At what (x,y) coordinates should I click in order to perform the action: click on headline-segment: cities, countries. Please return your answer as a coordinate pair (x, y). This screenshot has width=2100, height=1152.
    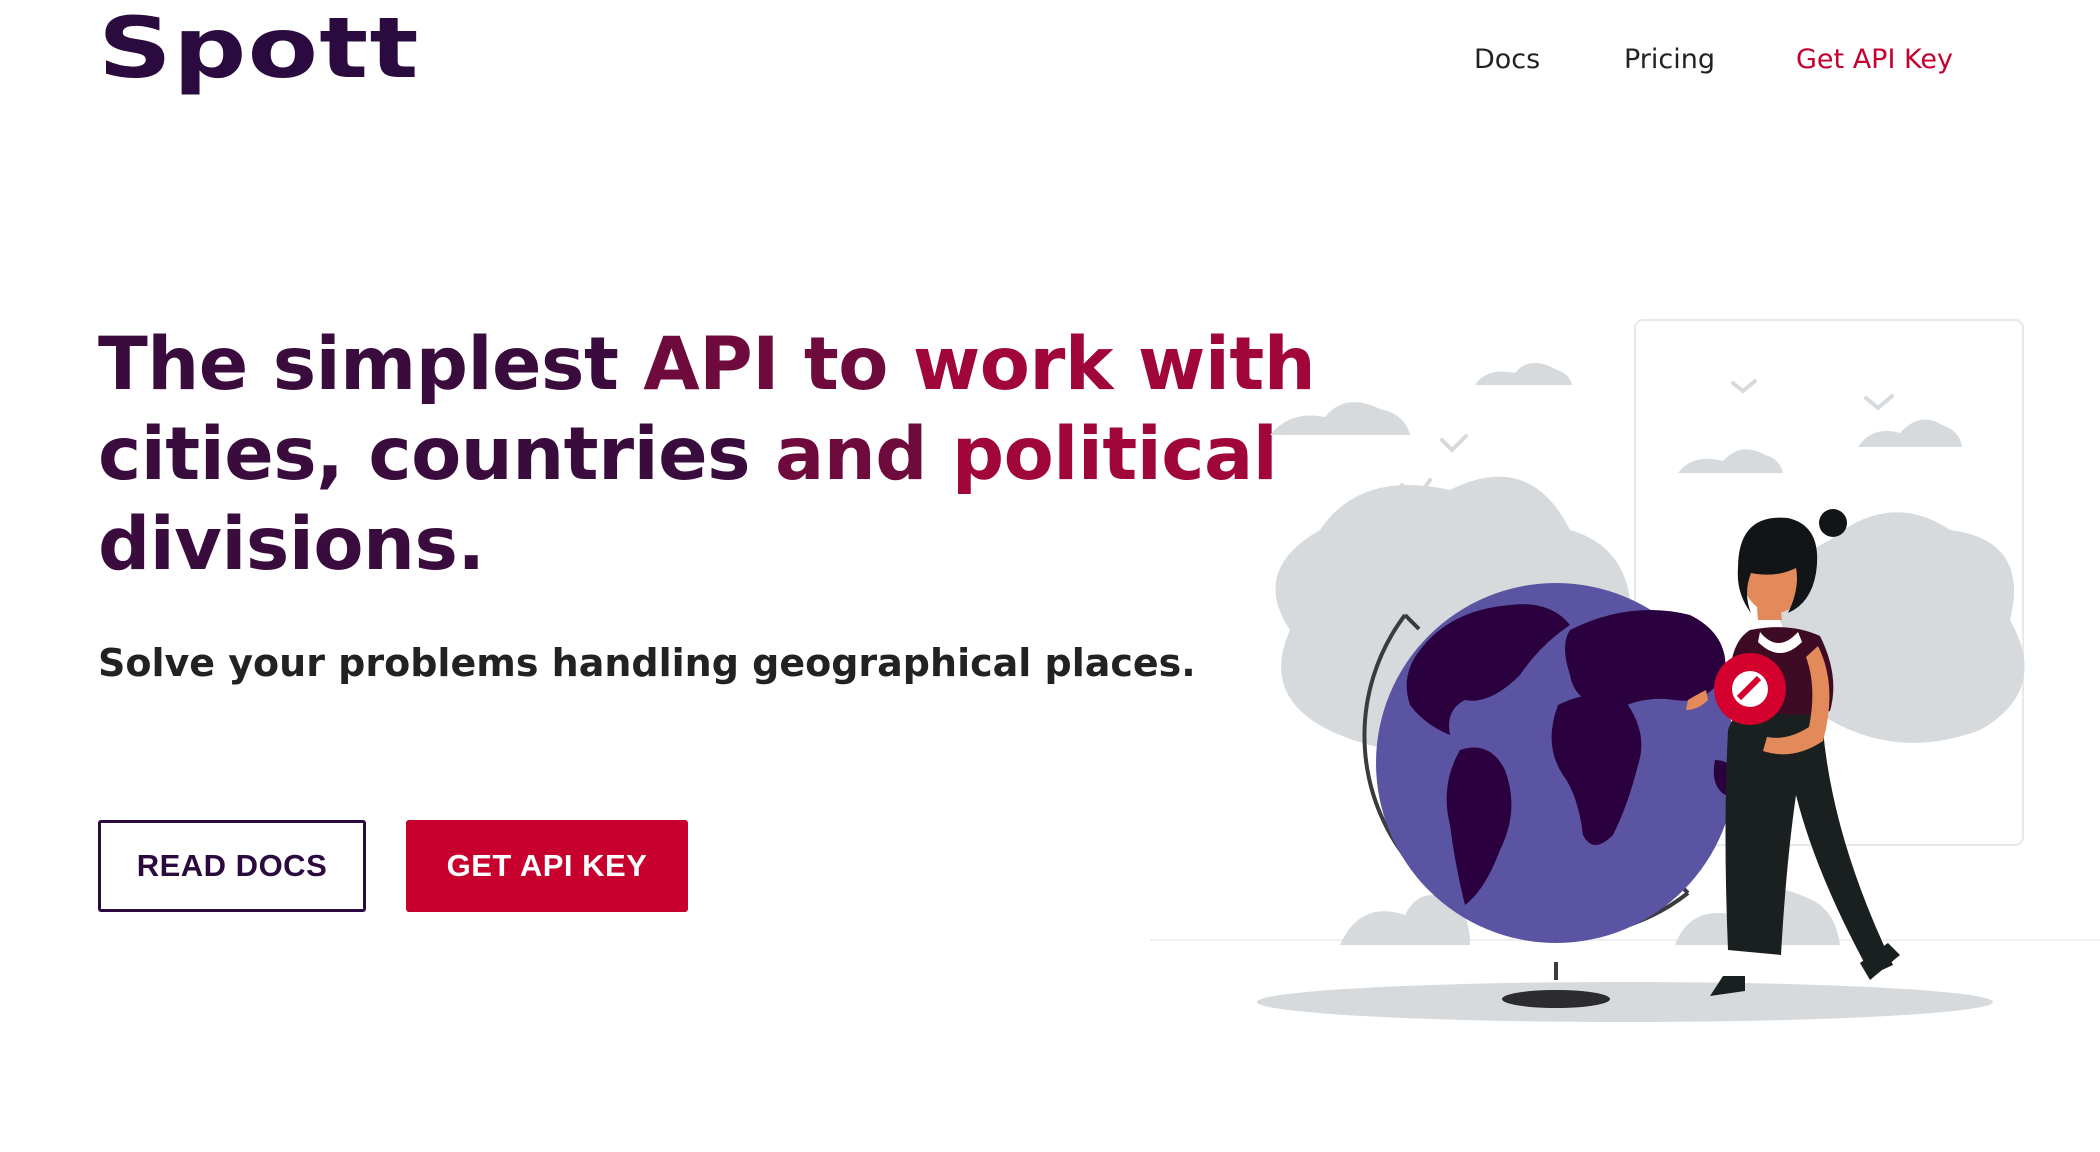
    Looking at the image, I should click on (436, 454).